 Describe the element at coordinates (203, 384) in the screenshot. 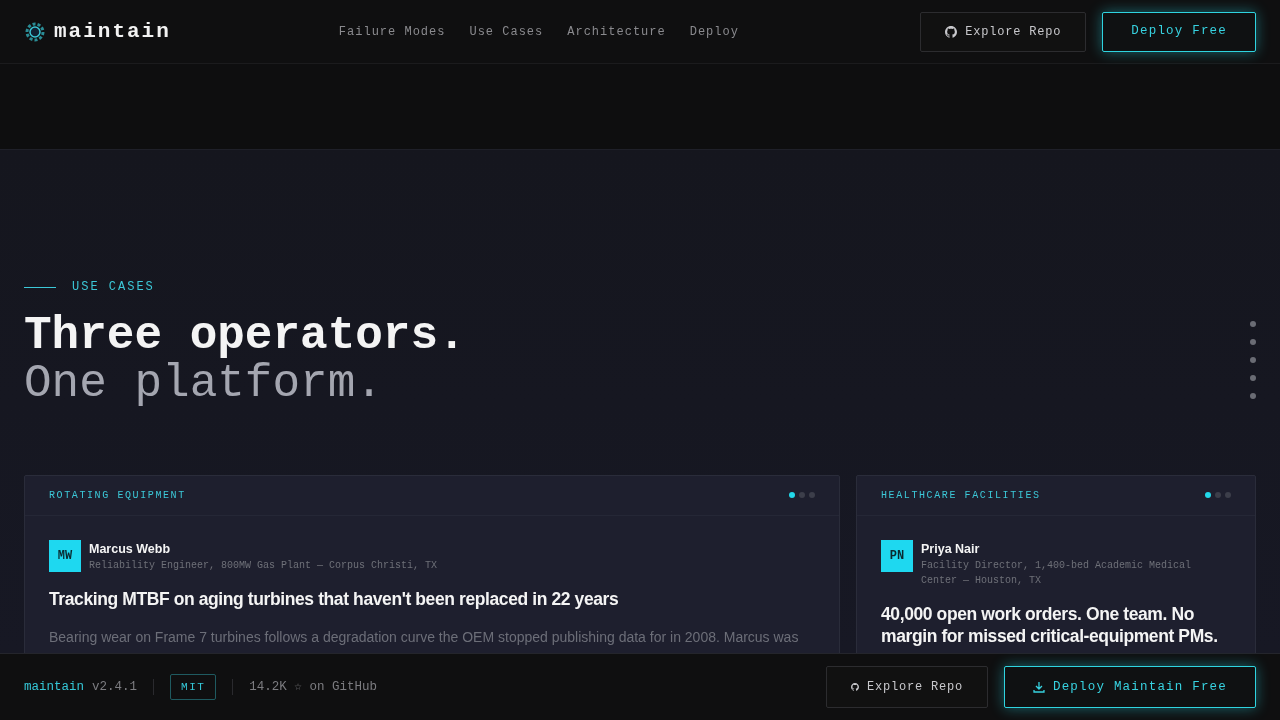

I see `section-subtitle: One platform.` at that location.